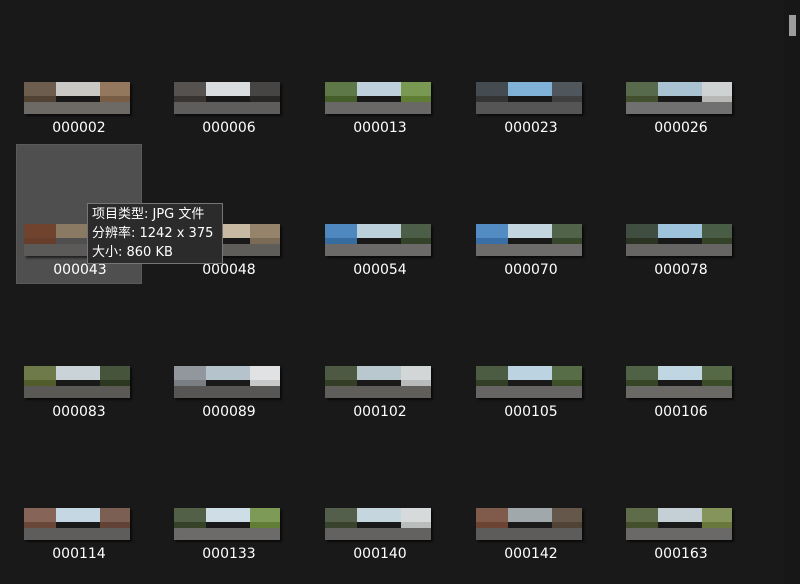 This screenshot has height=584, width=800. I want to click on file-name-label: 000142, so click(531, 554).